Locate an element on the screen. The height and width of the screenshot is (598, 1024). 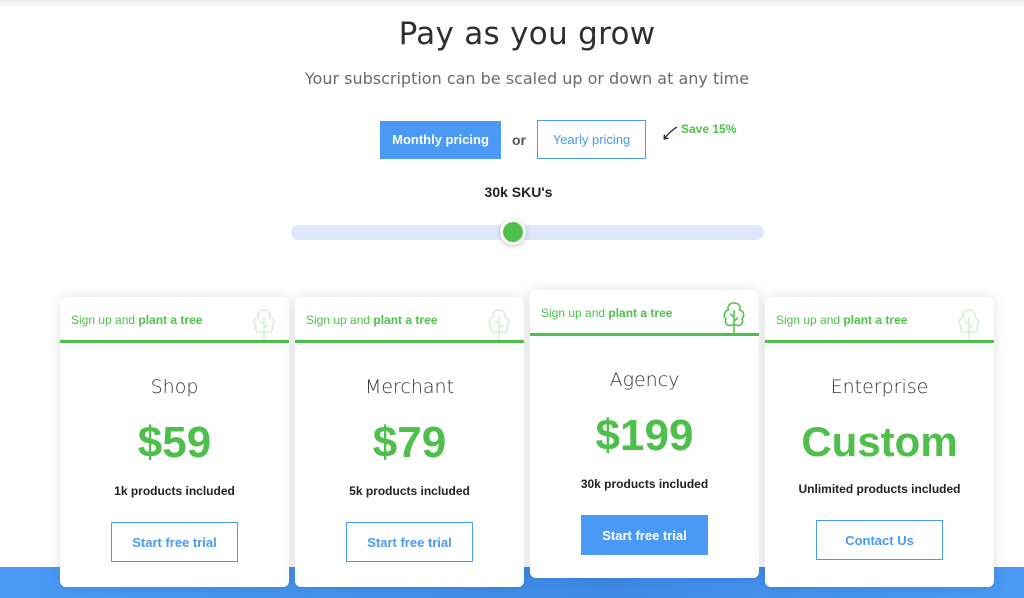
save-percentage-text: Save 15% is located at coordinates (709, 129).